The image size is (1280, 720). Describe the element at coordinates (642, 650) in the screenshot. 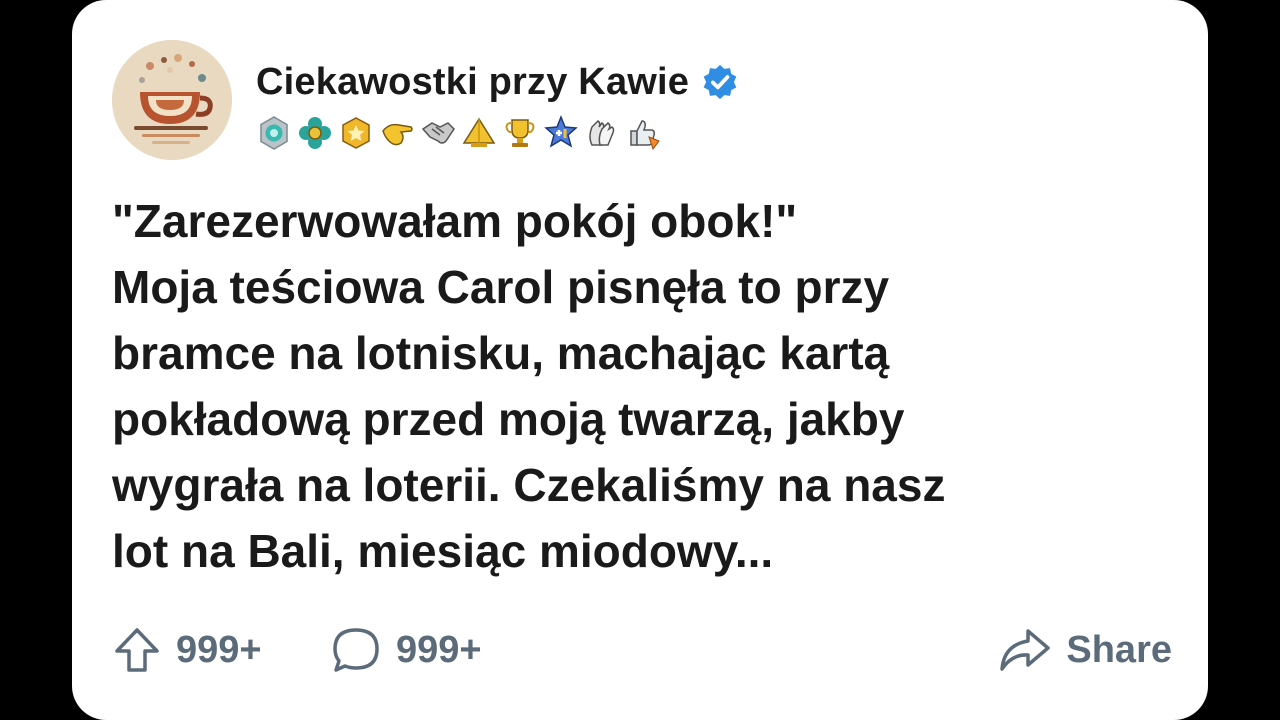

I see `post-actions: 999+ 999+ Share` at that location.